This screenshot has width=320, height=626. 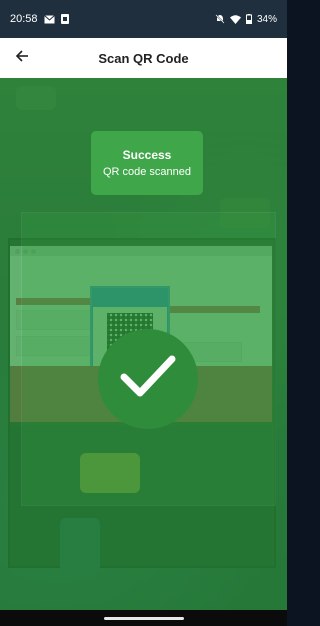 I want to click on mute-icon, so click(x=220, y=19).